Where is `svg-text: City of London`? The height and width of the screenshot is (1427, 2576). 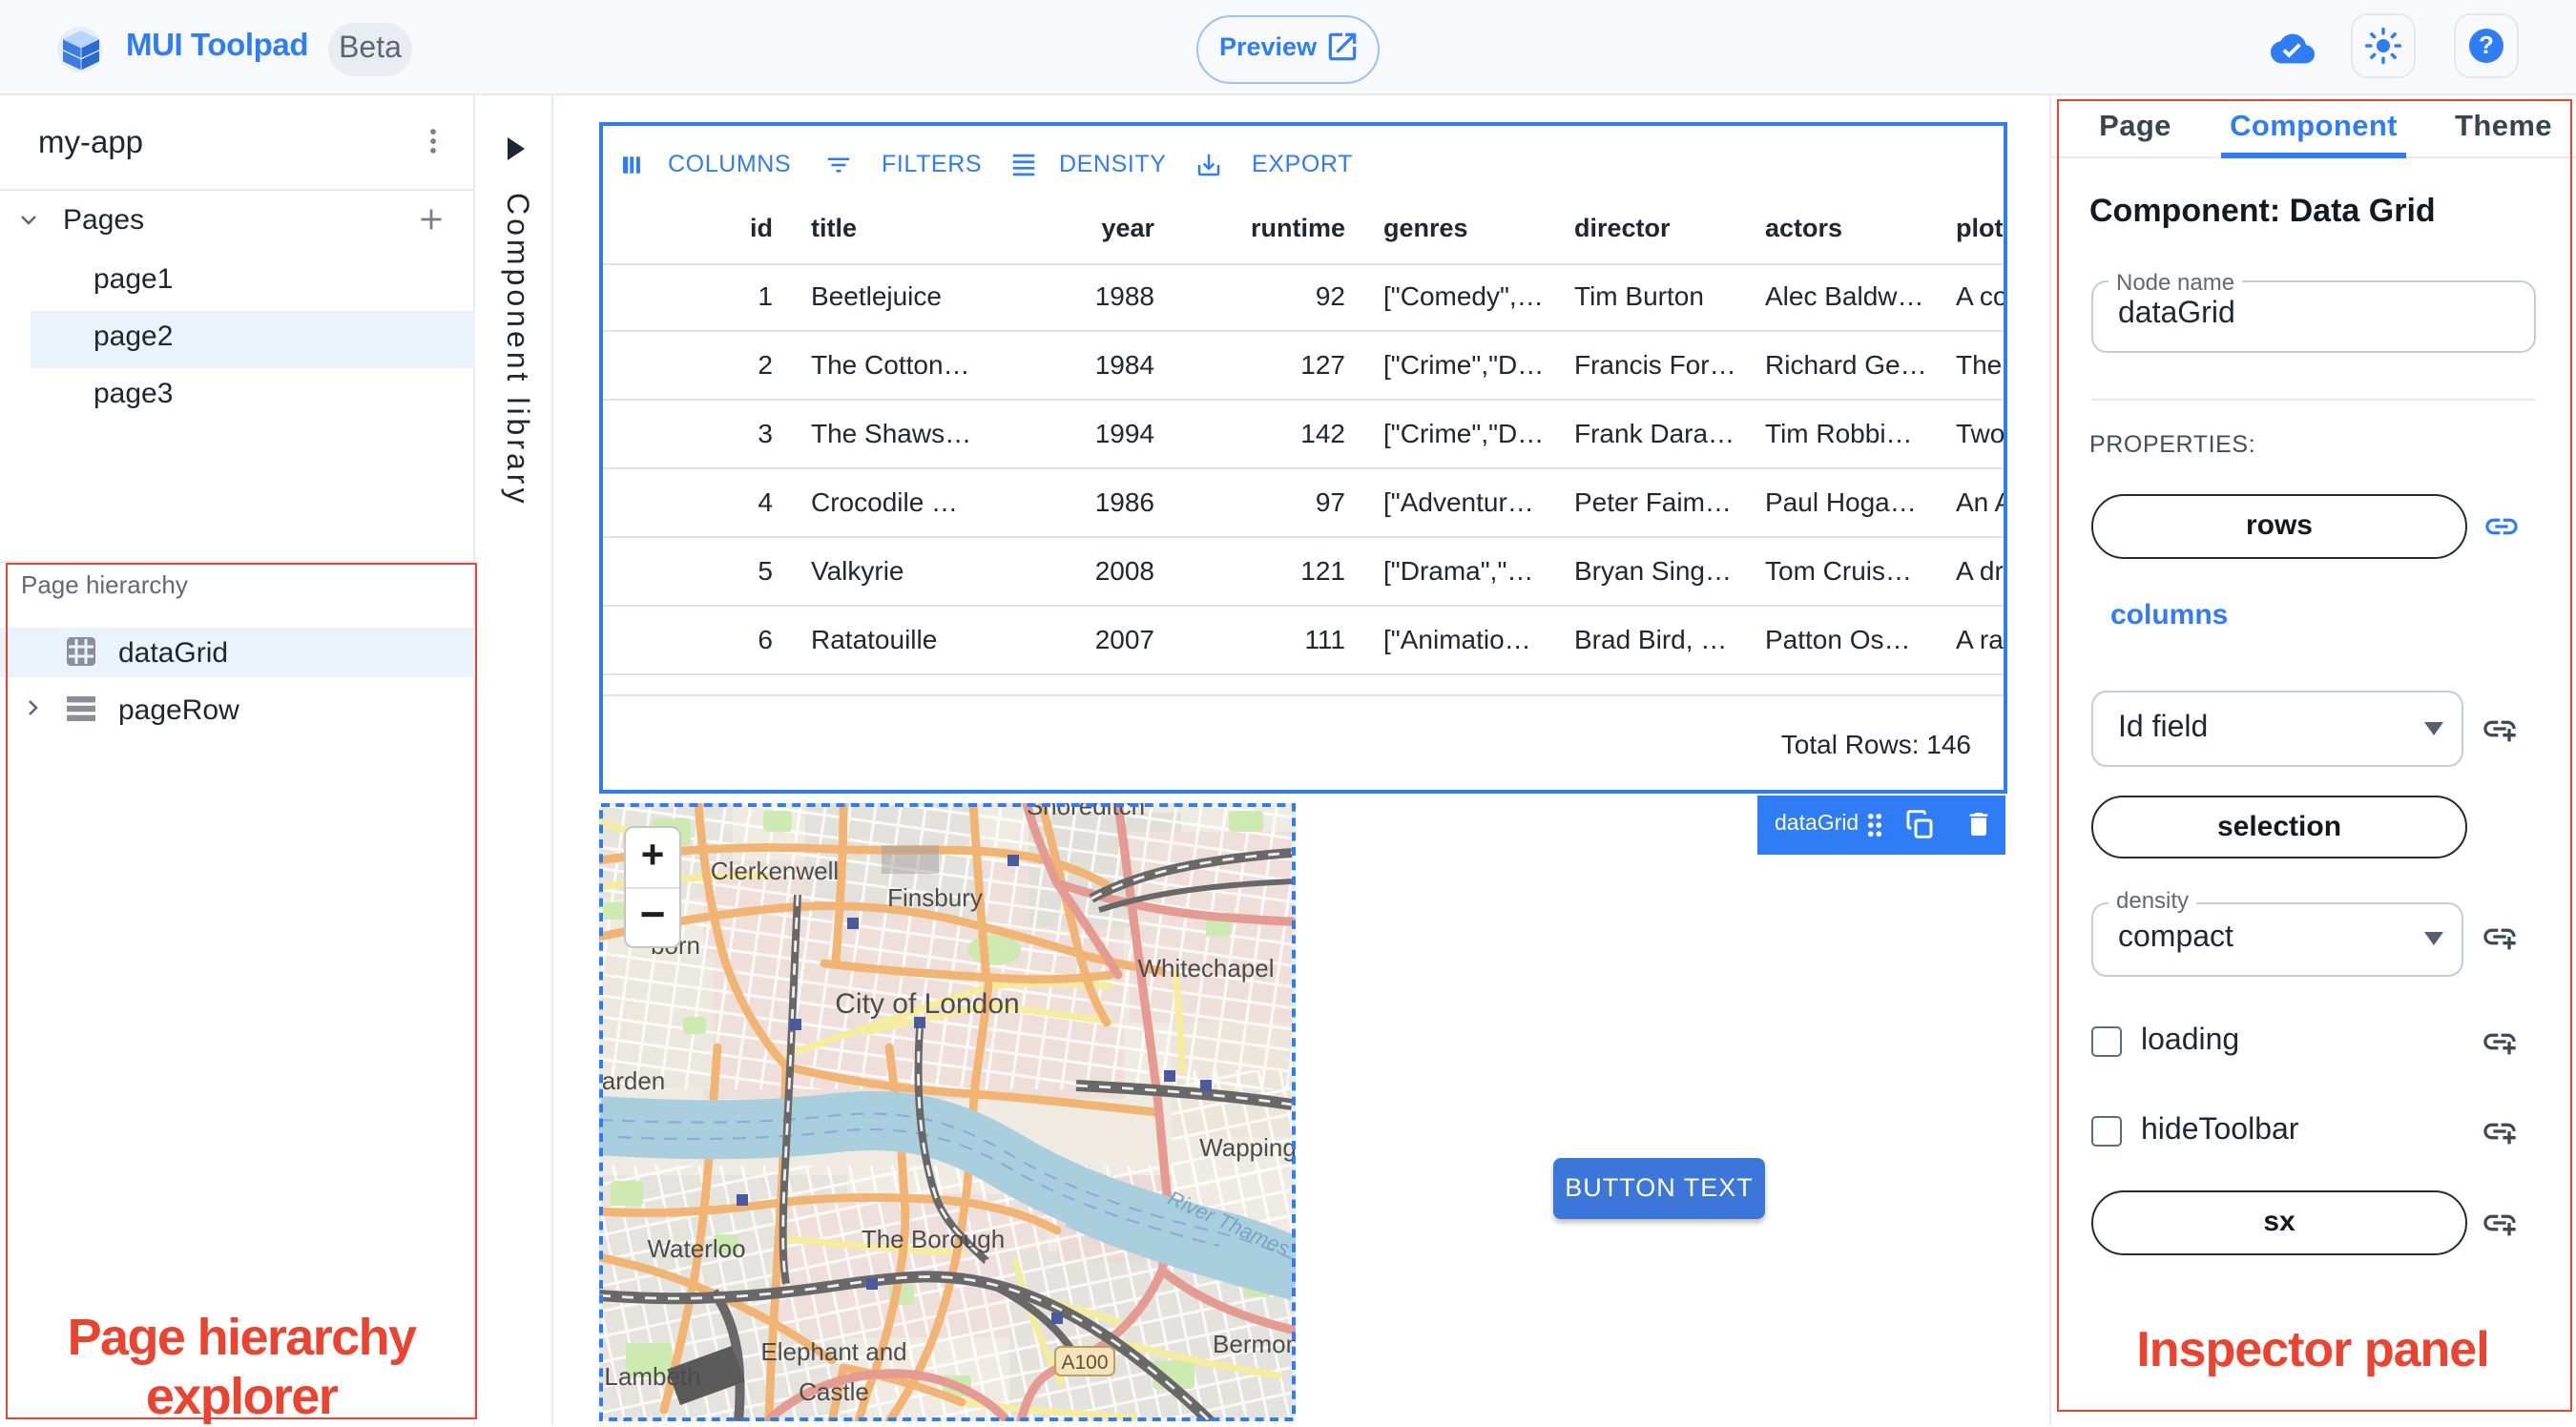
svg-text: City of London is located at coordinates (927, 1004).